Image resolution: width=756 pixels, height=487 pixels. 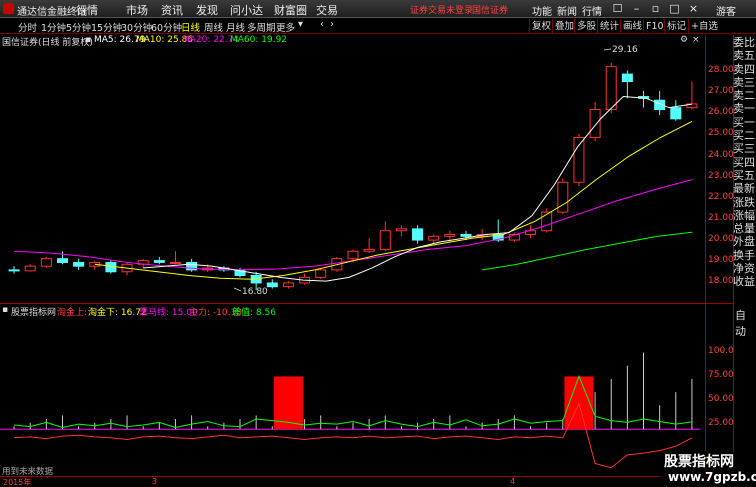 What do you see at coordinates (28, 472) in the screenshot?
I see `future-data-note: 用到未来数据` at bounding box center [28, 472].